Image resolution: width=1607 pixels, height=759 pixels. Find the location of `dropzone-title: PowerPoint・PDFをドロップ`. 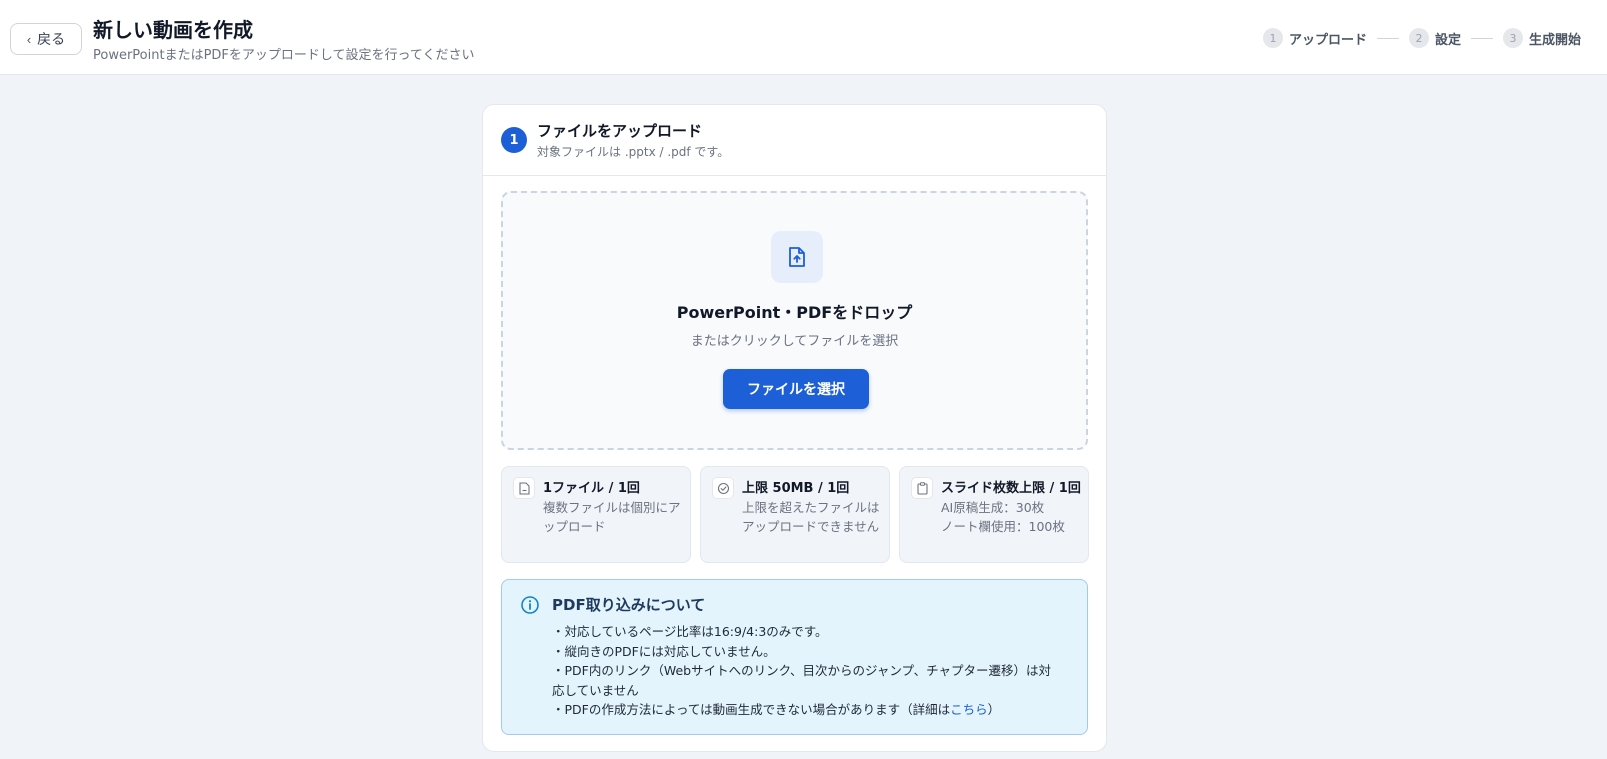

dropzone-title: PowerPoint・PDFをドロップ is located at coordinates (794, 312).